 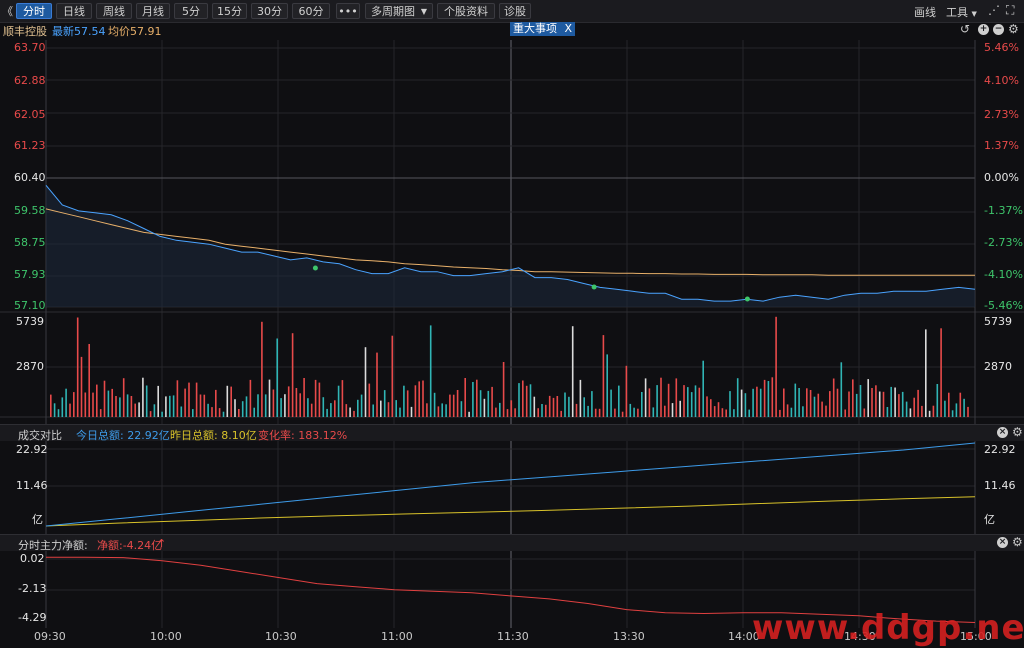 What do you see at coordinates (32, 617) in the screenshot?
I see `netflow-axis-bottom: -4.29` at bounding box center [32, 617].